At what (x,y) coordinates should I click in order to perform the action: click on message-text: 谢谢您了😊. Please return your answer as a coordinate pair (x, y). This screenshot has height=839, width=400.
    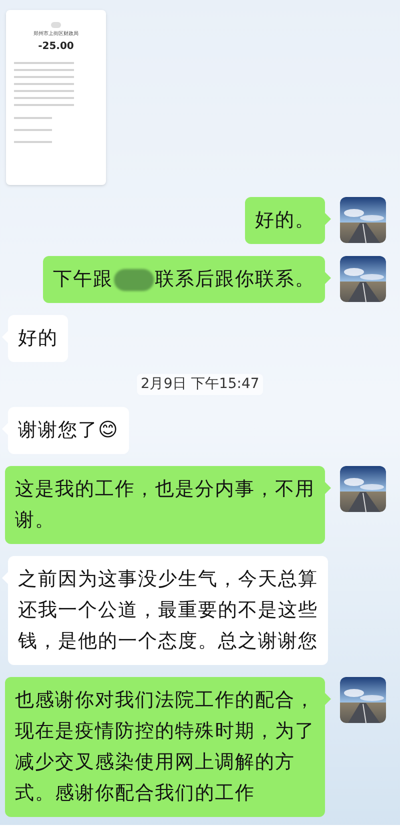
    Looking at the image, I should click on (68, 430).